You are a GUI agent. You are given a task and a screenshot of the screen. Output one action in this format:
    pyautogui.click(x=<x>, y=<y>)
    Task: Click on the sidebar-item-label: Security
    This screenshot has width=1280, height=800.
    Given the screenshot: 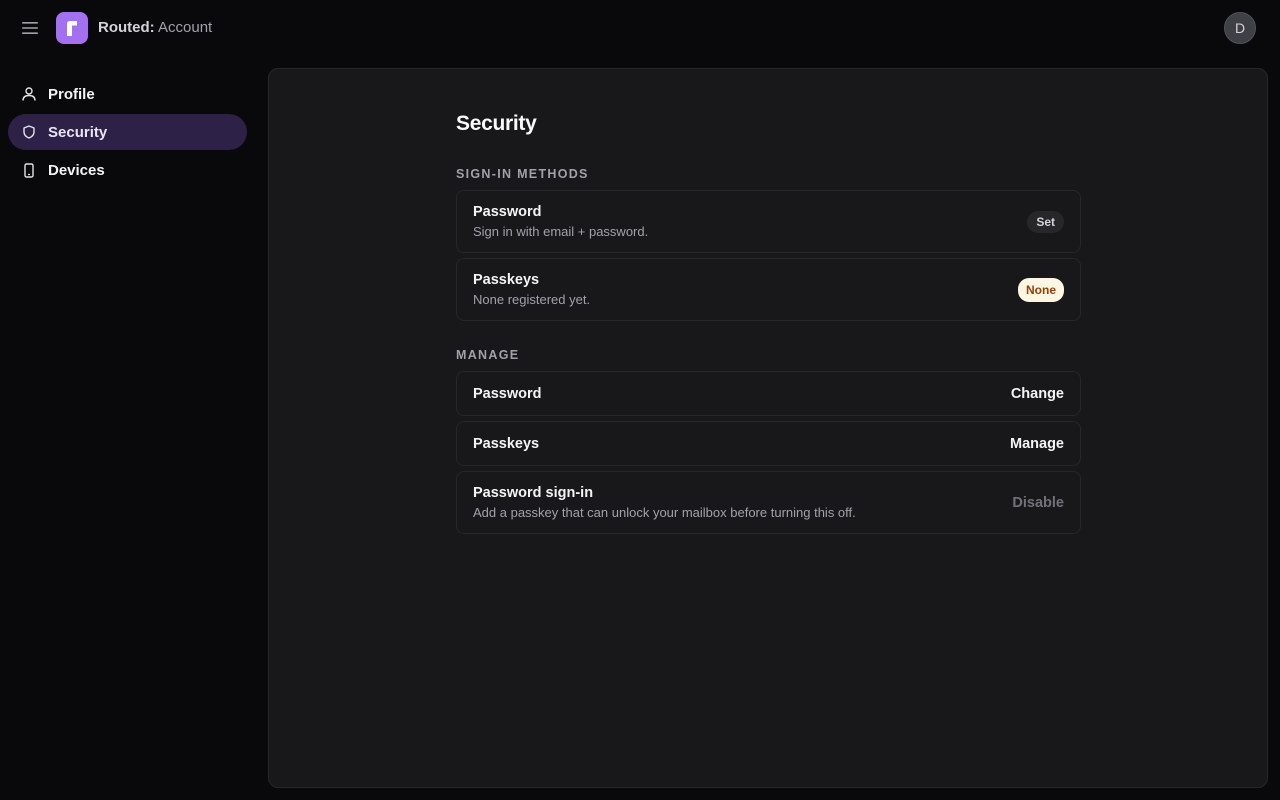 What is the action you would take?
    pyautogui.click(x=78, y=132)
    